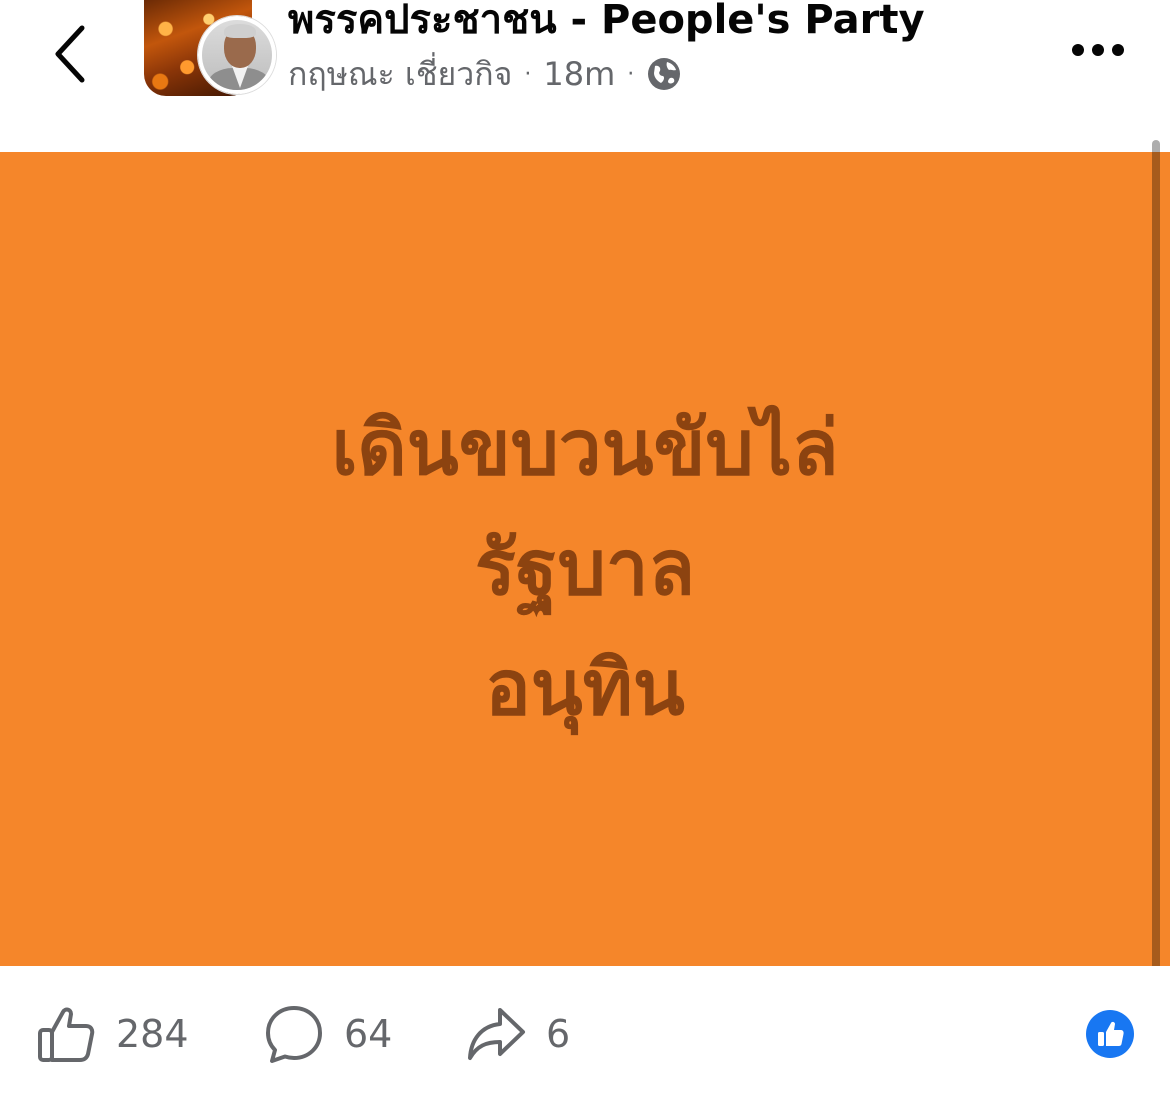 This screenshot has height=1108, width=1170. I want to click on post-text-line: รัฐบาล, so click(585, 567).